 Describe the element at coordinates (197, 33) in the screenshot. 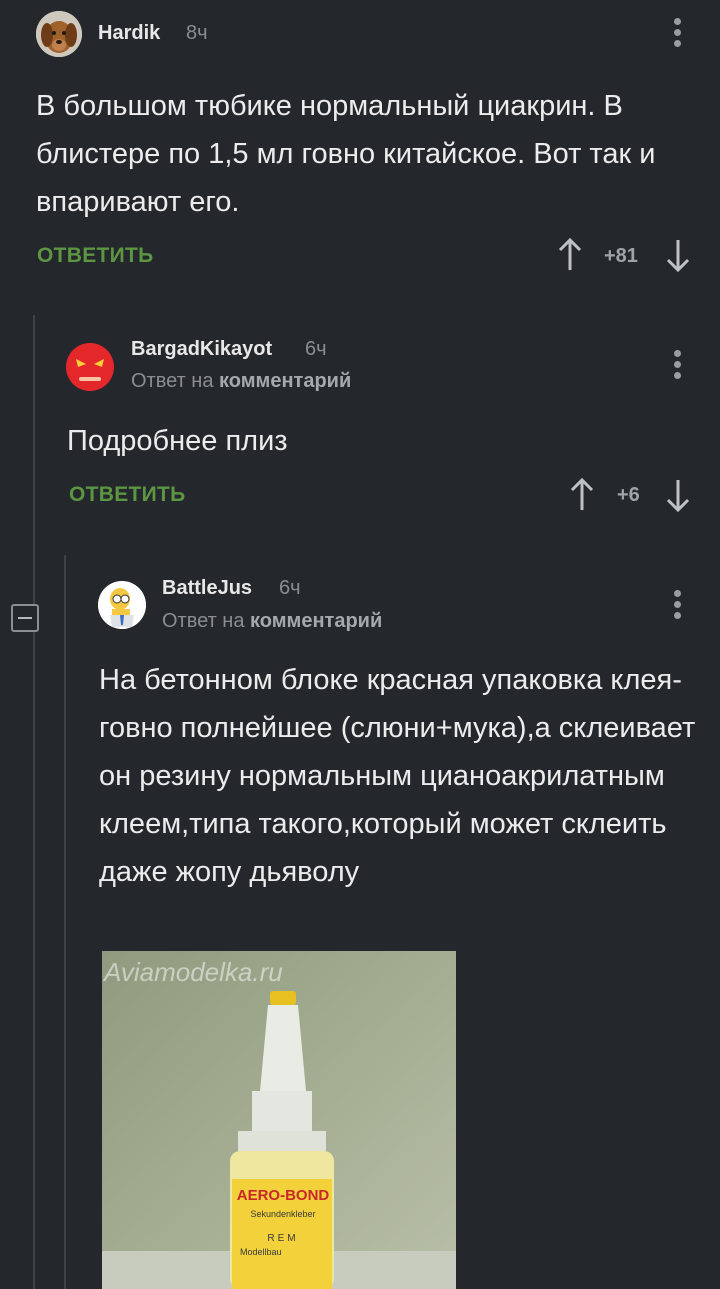

I see `comment-time: 8ч` at that location.